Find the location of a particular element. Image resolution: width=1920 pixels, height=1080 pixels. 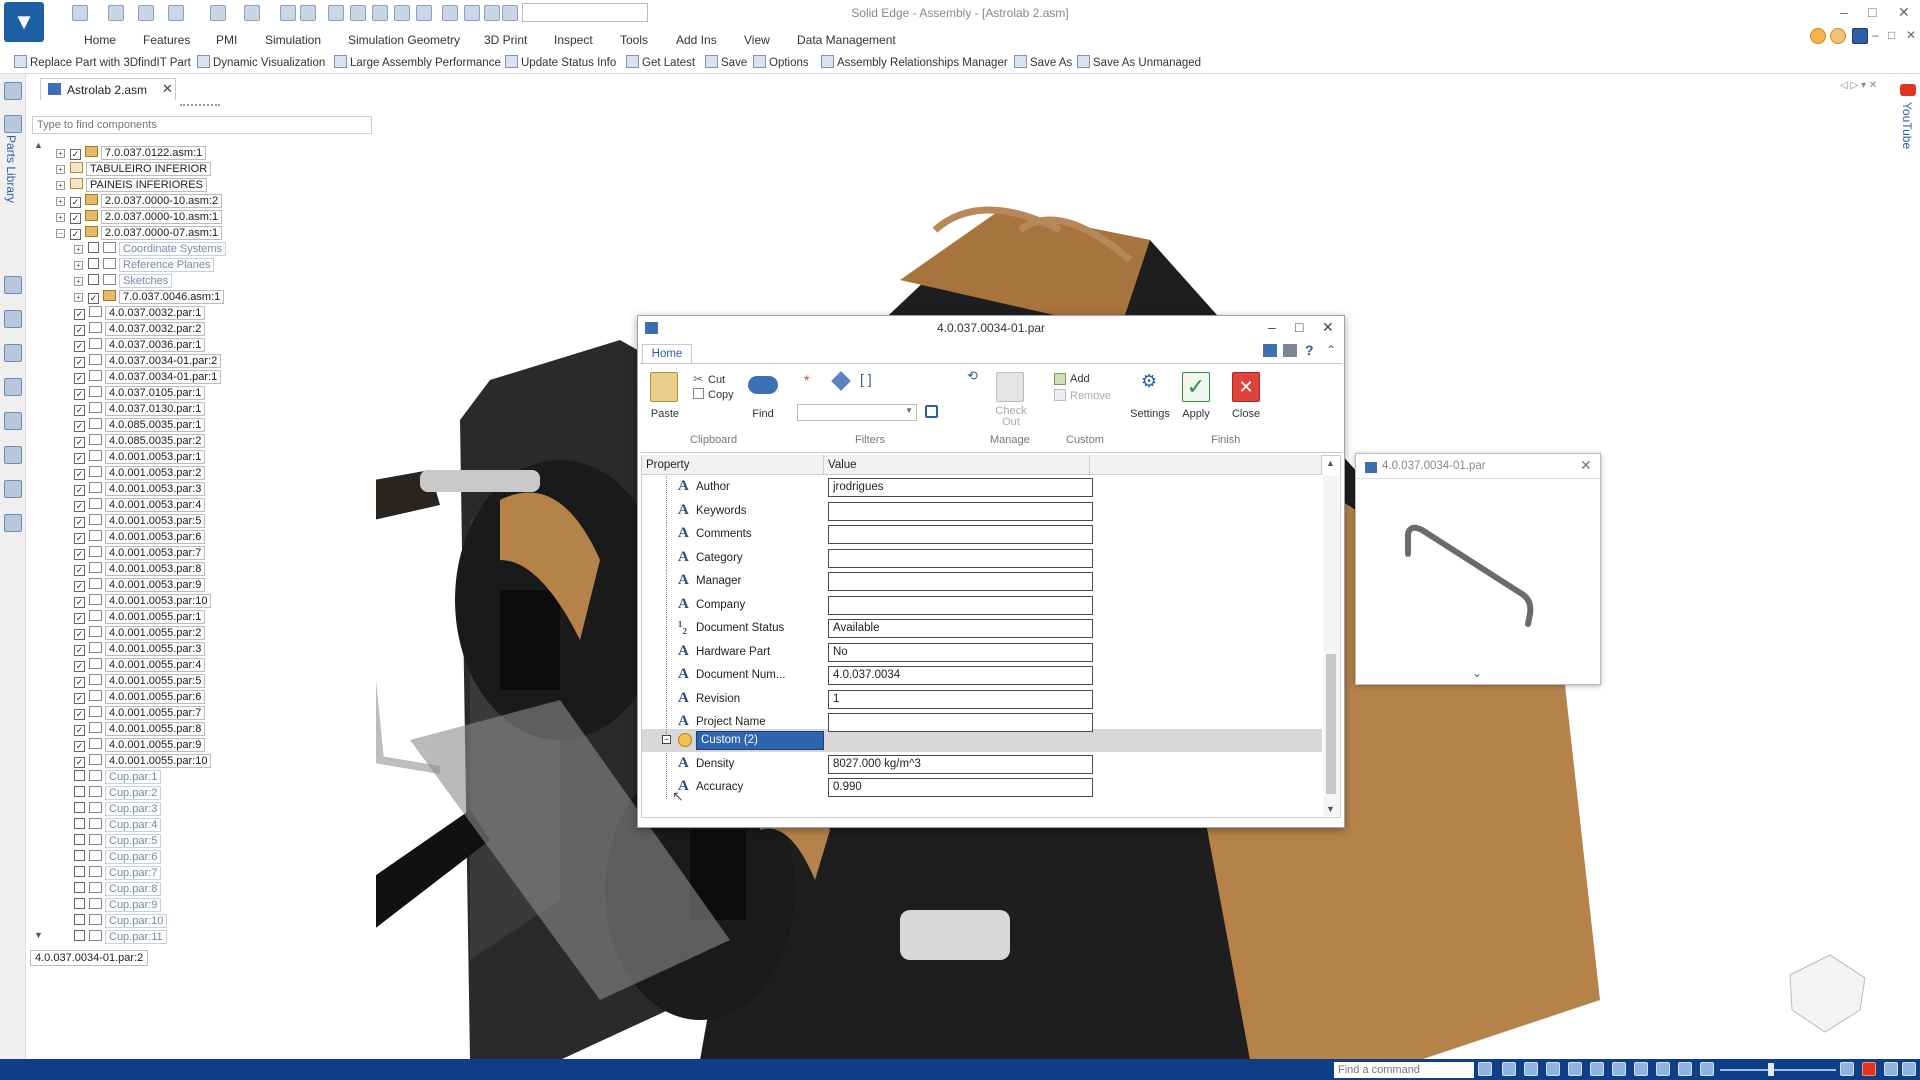

property-row: A Author jrodrigues is located at coordinates (982, 487).